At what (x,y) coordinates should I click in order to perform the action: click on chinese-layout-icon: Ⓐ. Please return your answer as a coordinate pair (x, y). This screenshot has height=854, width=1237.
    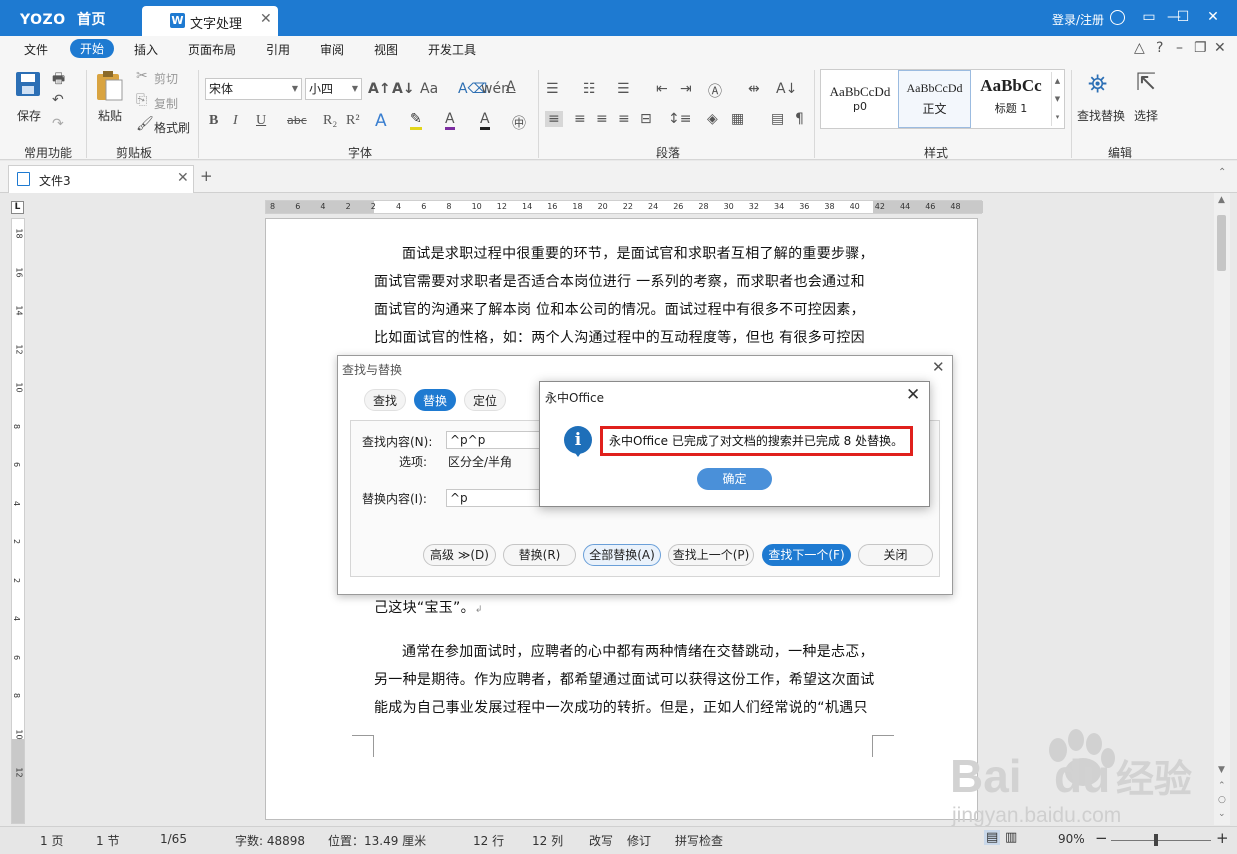
    Looking at the image, I should click on (715, 91).